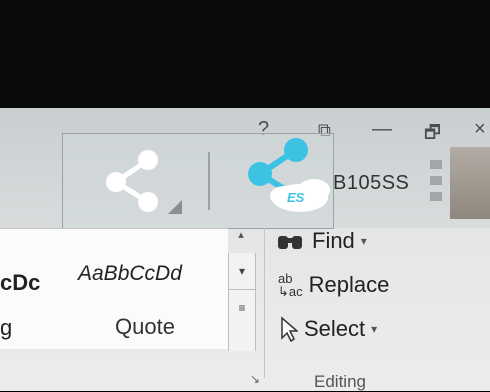 This screenshot has height=392, width=490. I want to click on gallery-scroll: ▾ ≡, so click(242, 302).